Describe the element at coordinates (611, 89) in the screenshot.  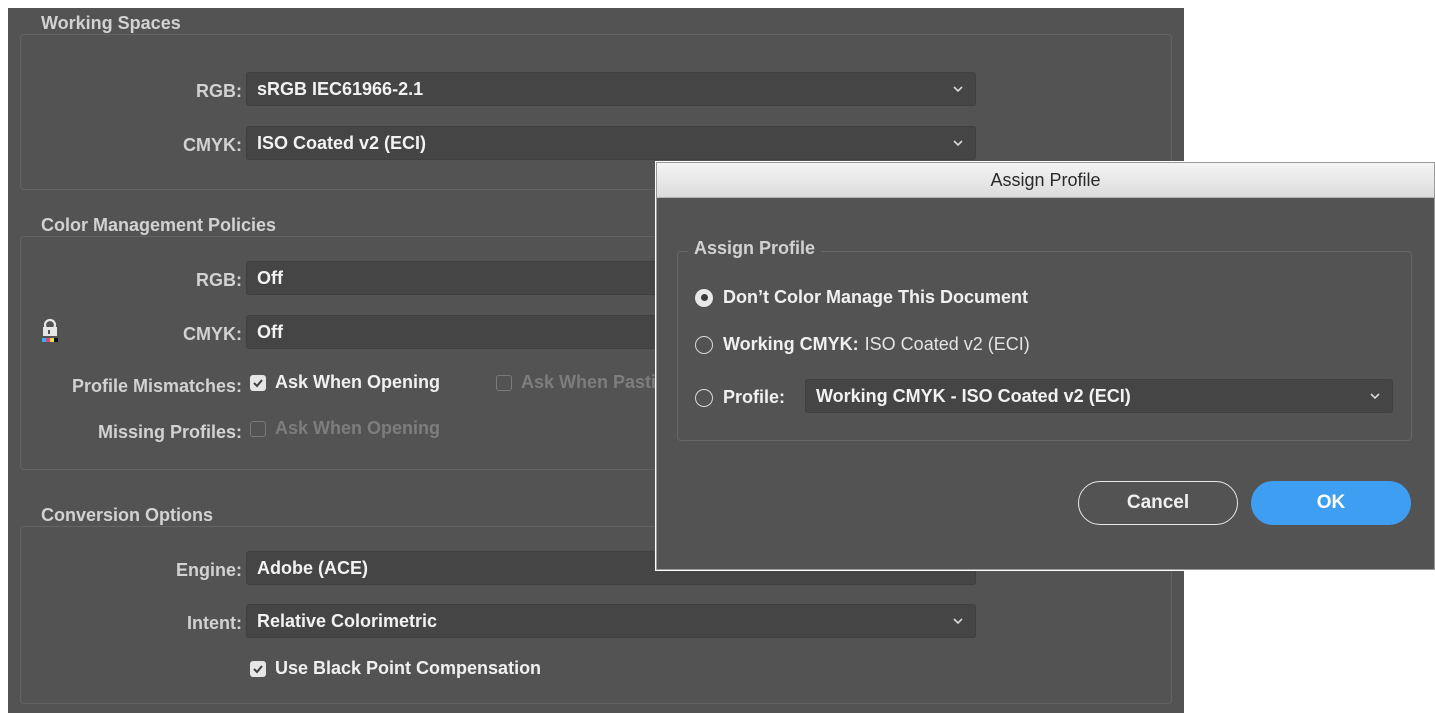
I see `rgb-working-space-select: sRGB IEC61966-2.1` at that location.